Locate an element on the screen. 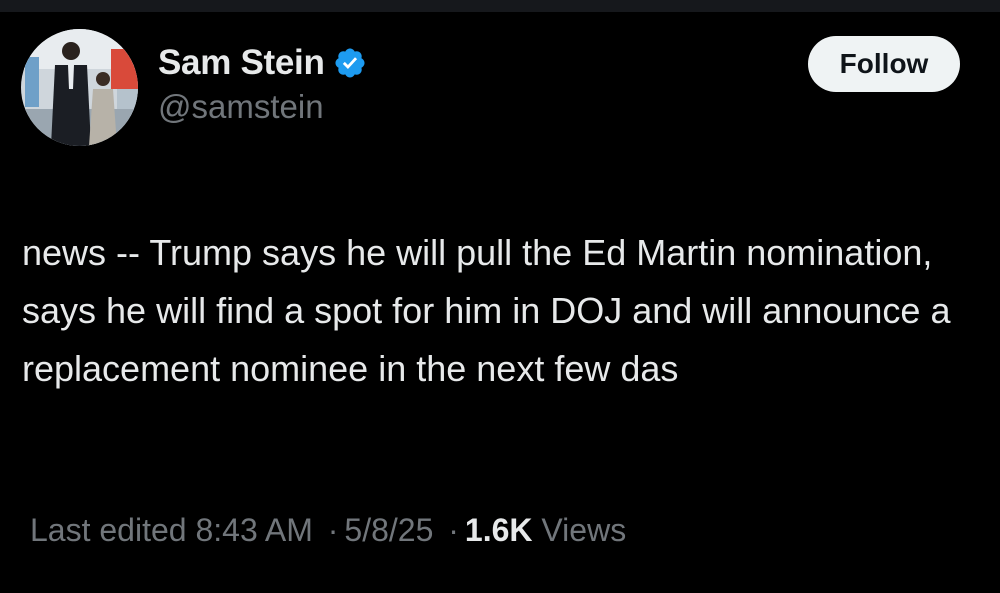 This screenshot has width=1000, height=593. follow-button: Follow is located at coordinates (884, 64).